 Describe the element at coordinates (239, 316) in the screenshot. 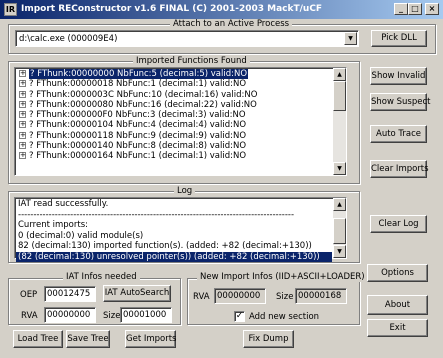

I see `add-section-checkbox: ✓` at that location.